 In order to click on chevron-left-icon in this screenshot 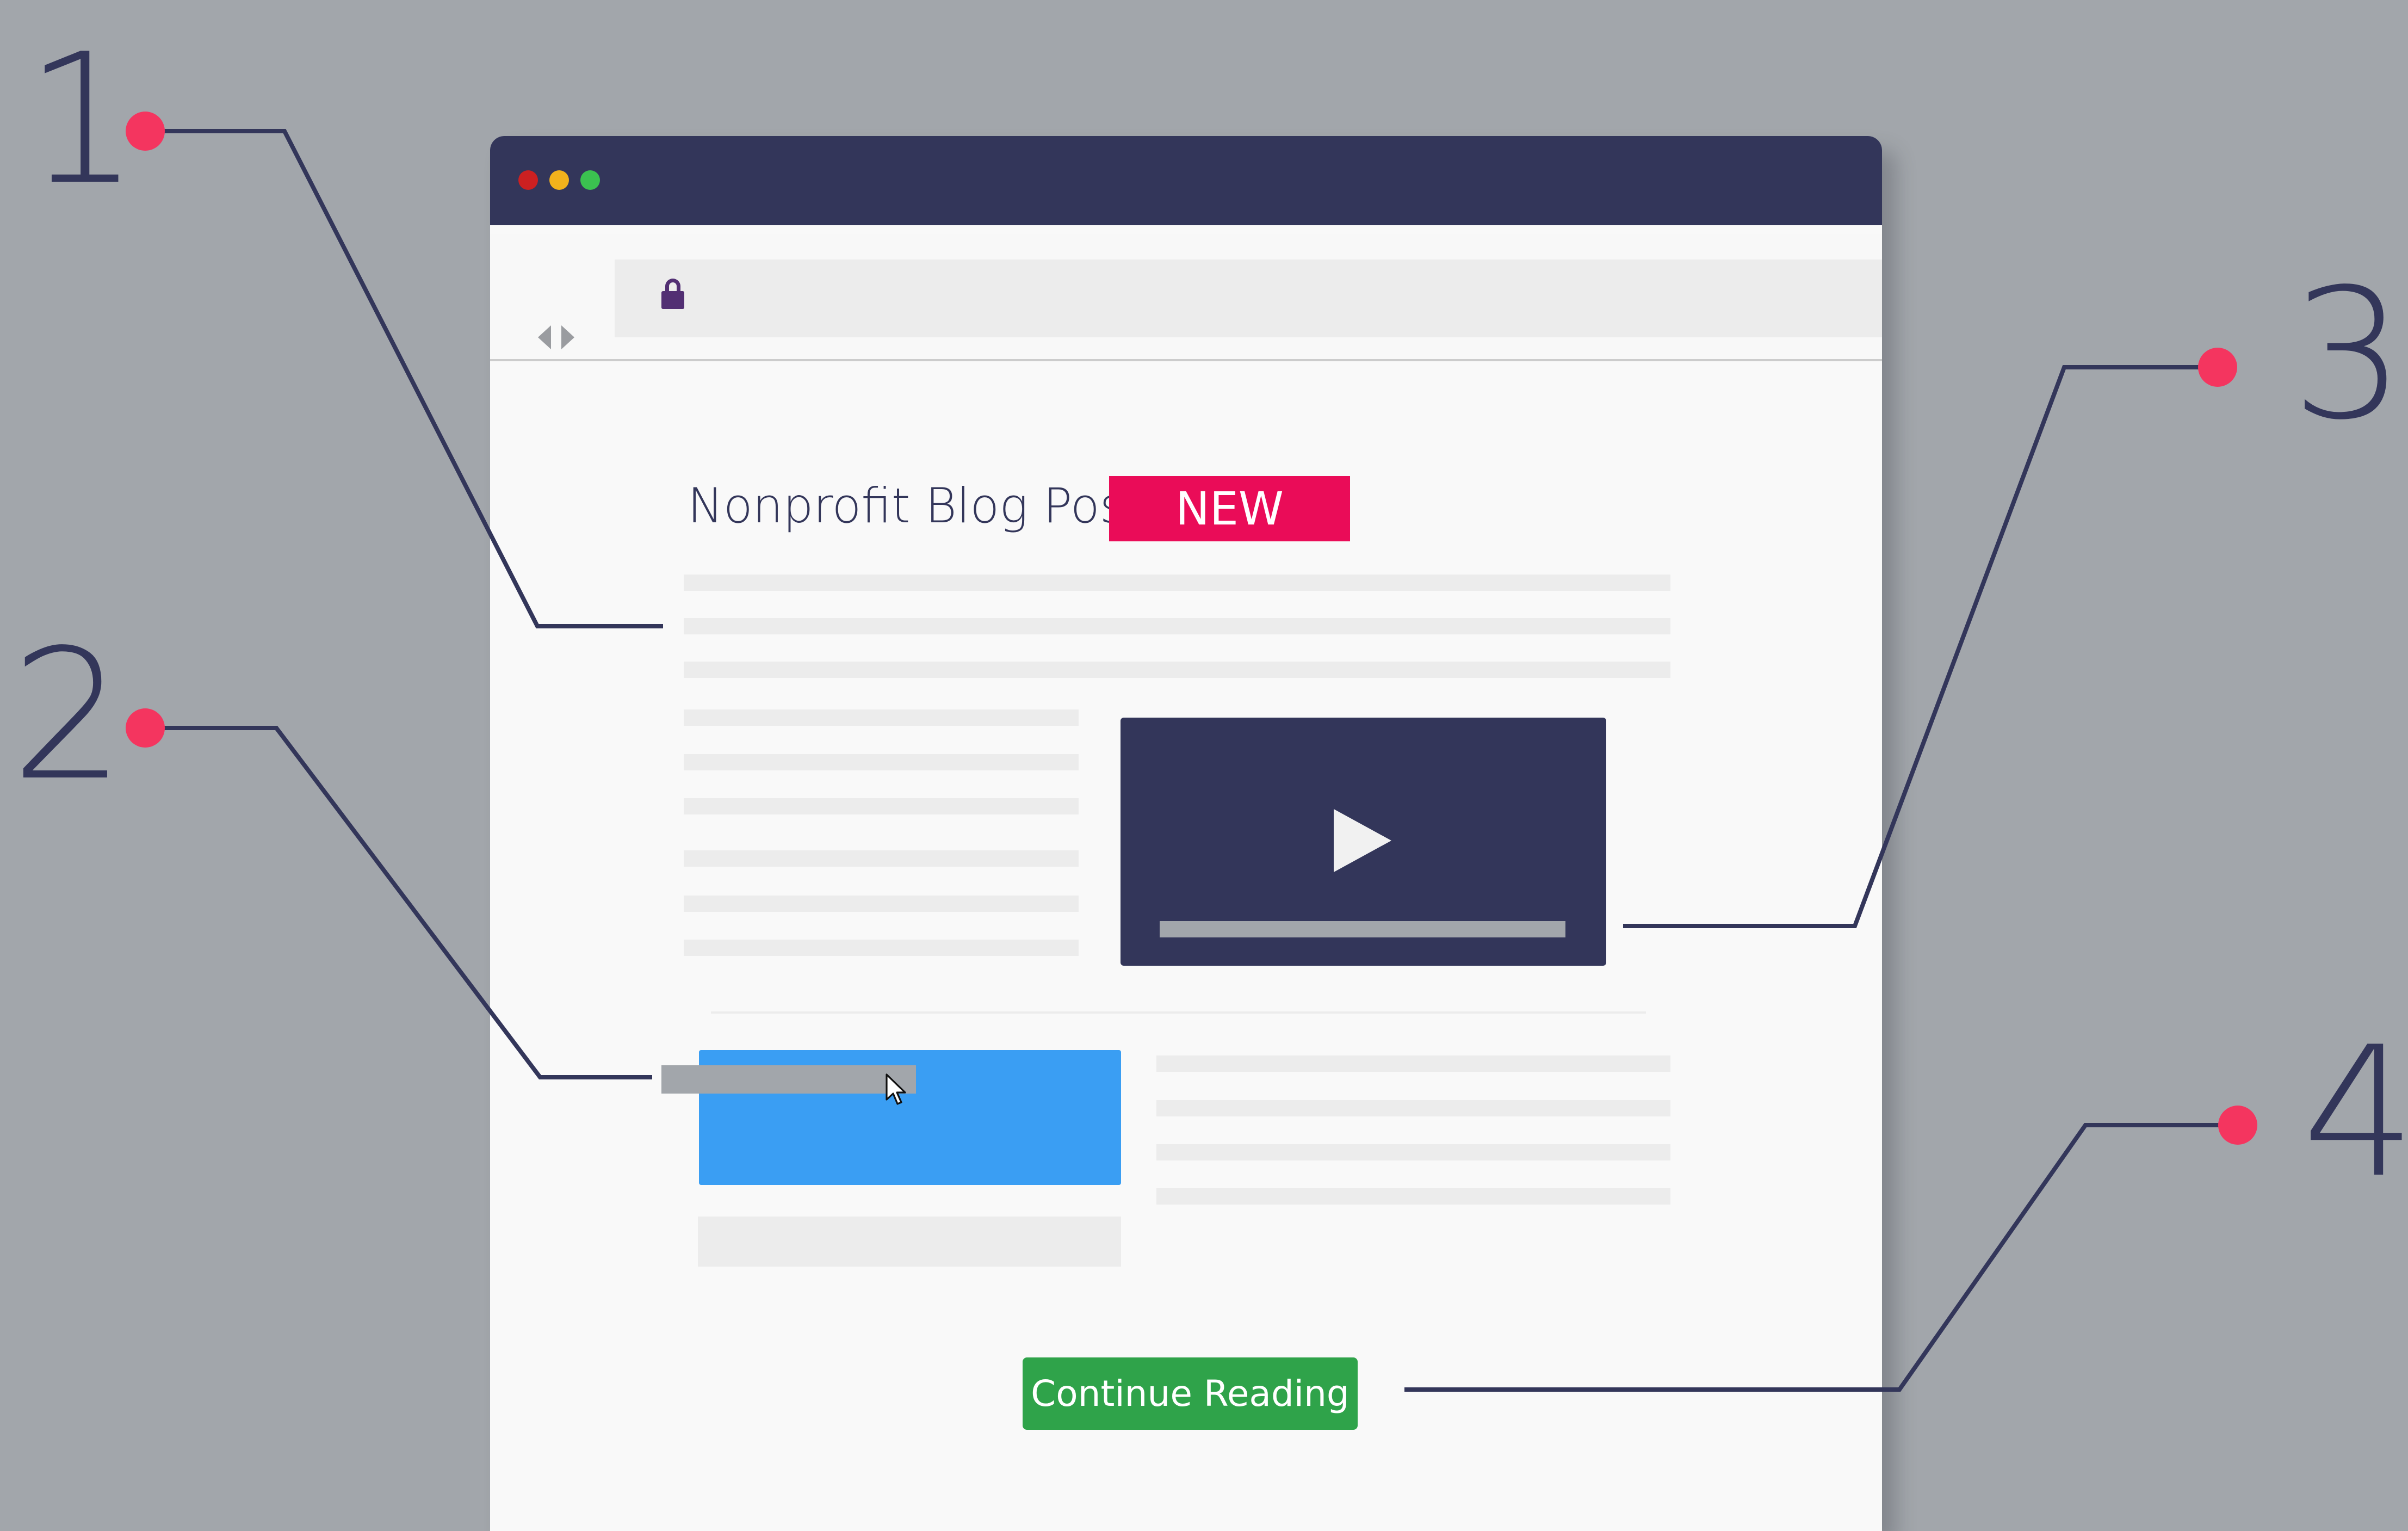, I will do `click(545, 337)`.